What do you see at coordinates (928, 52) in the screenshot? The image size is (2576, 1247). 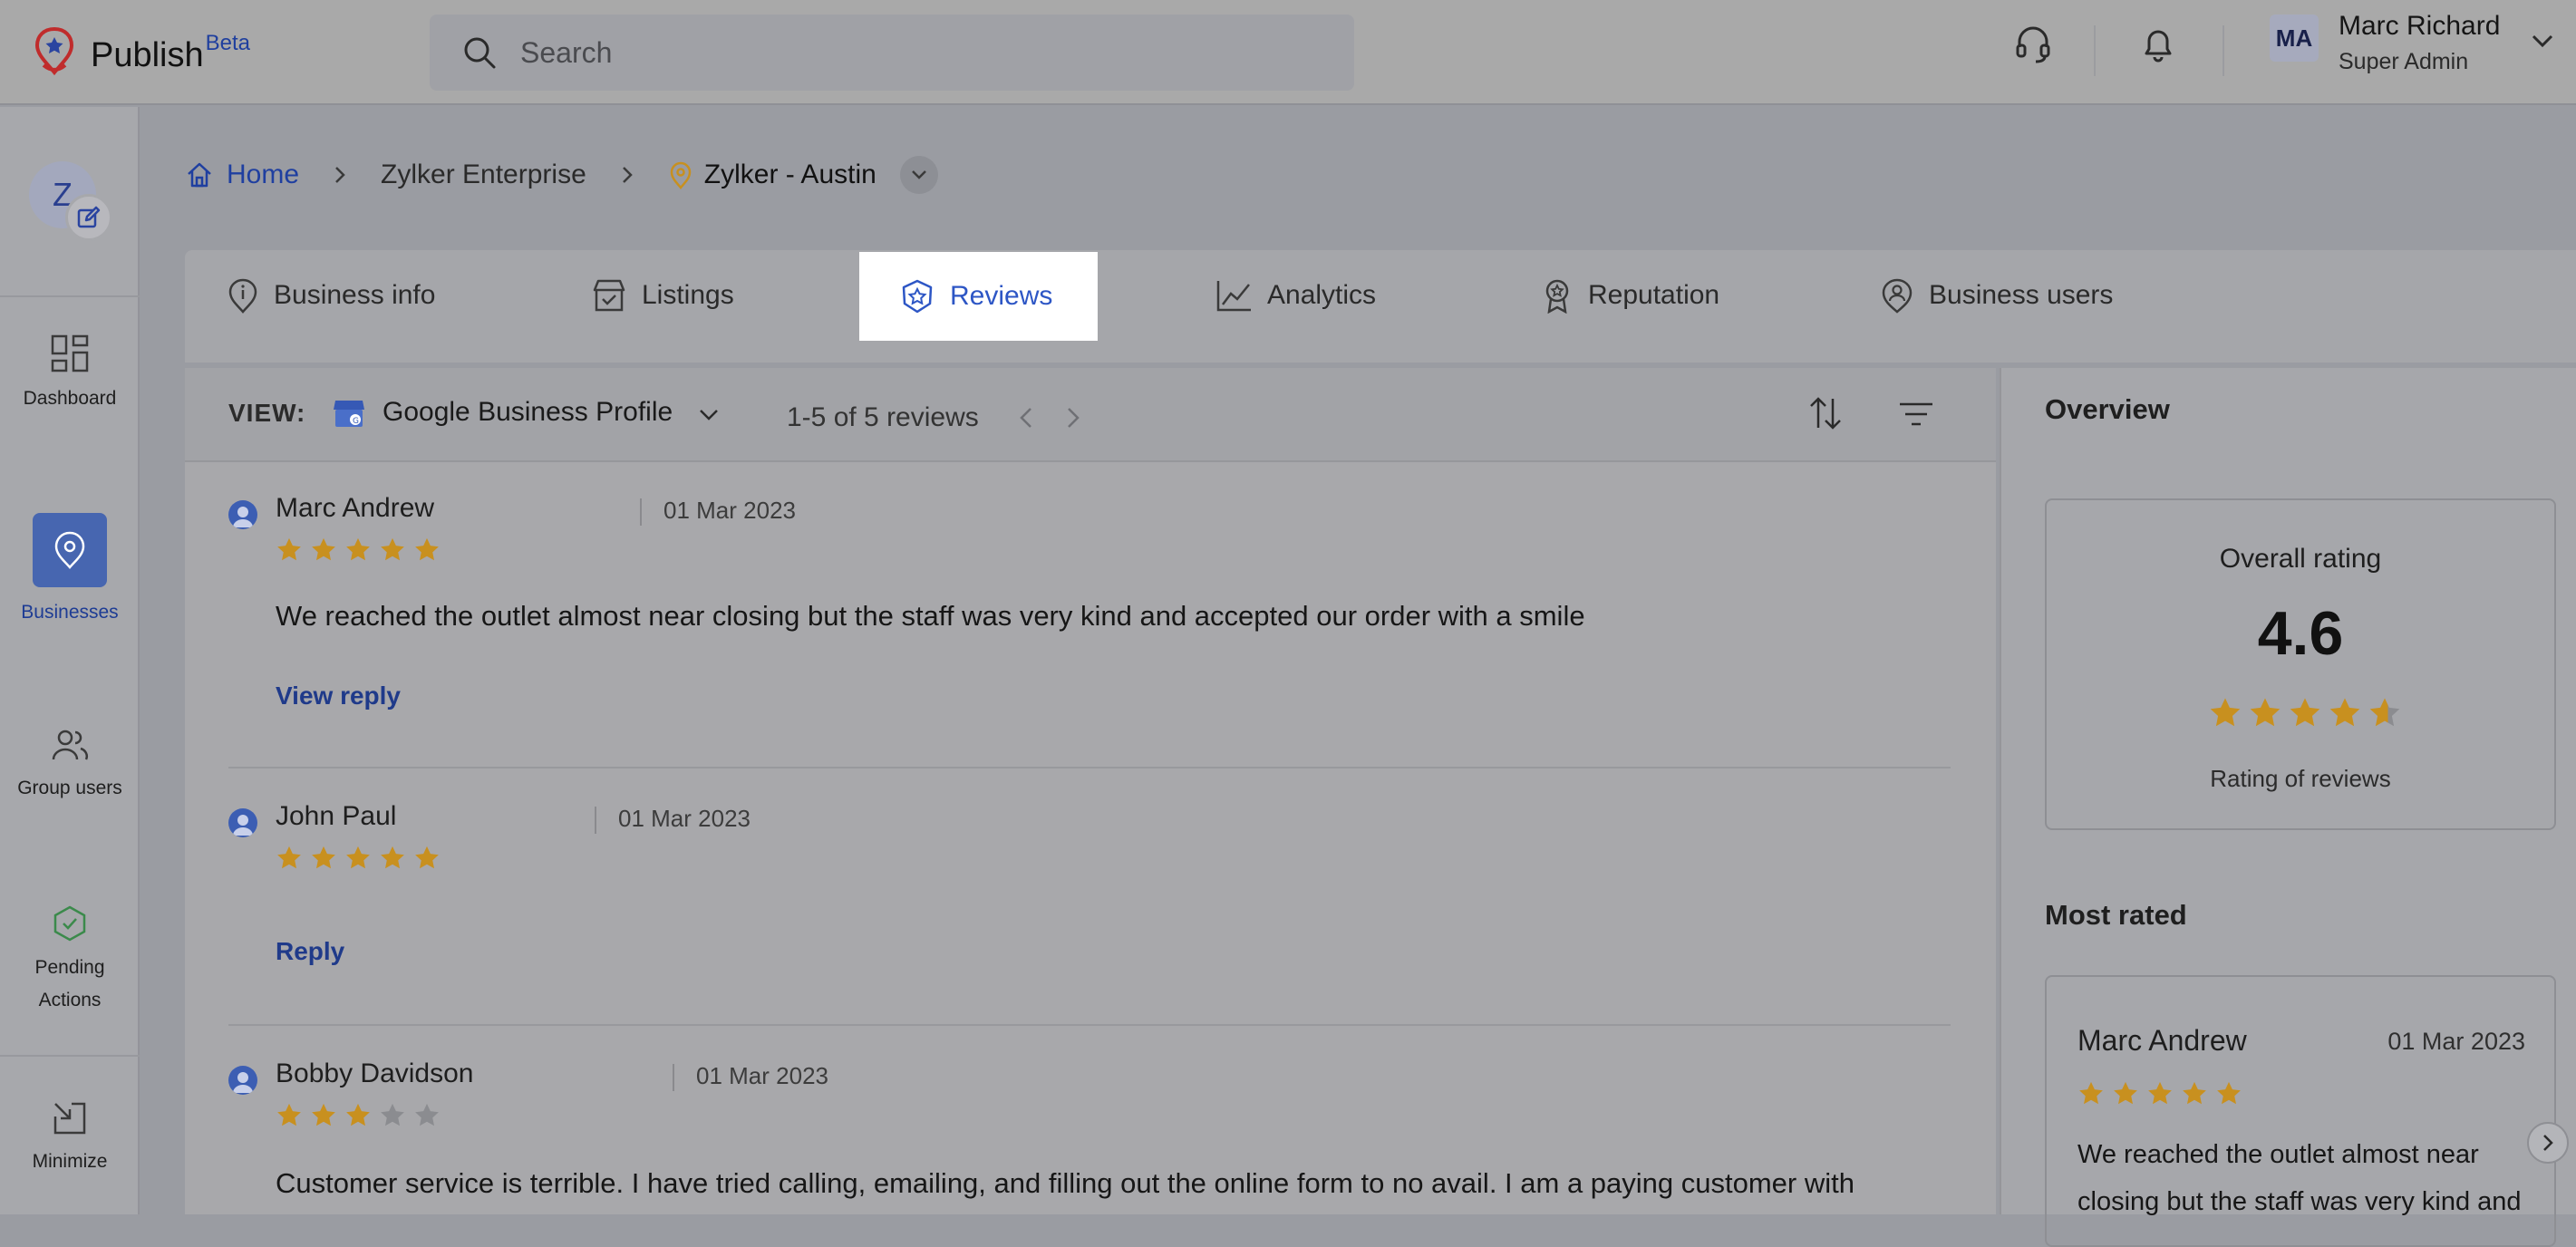 I see `search-input` at bounding box center [928, 52].